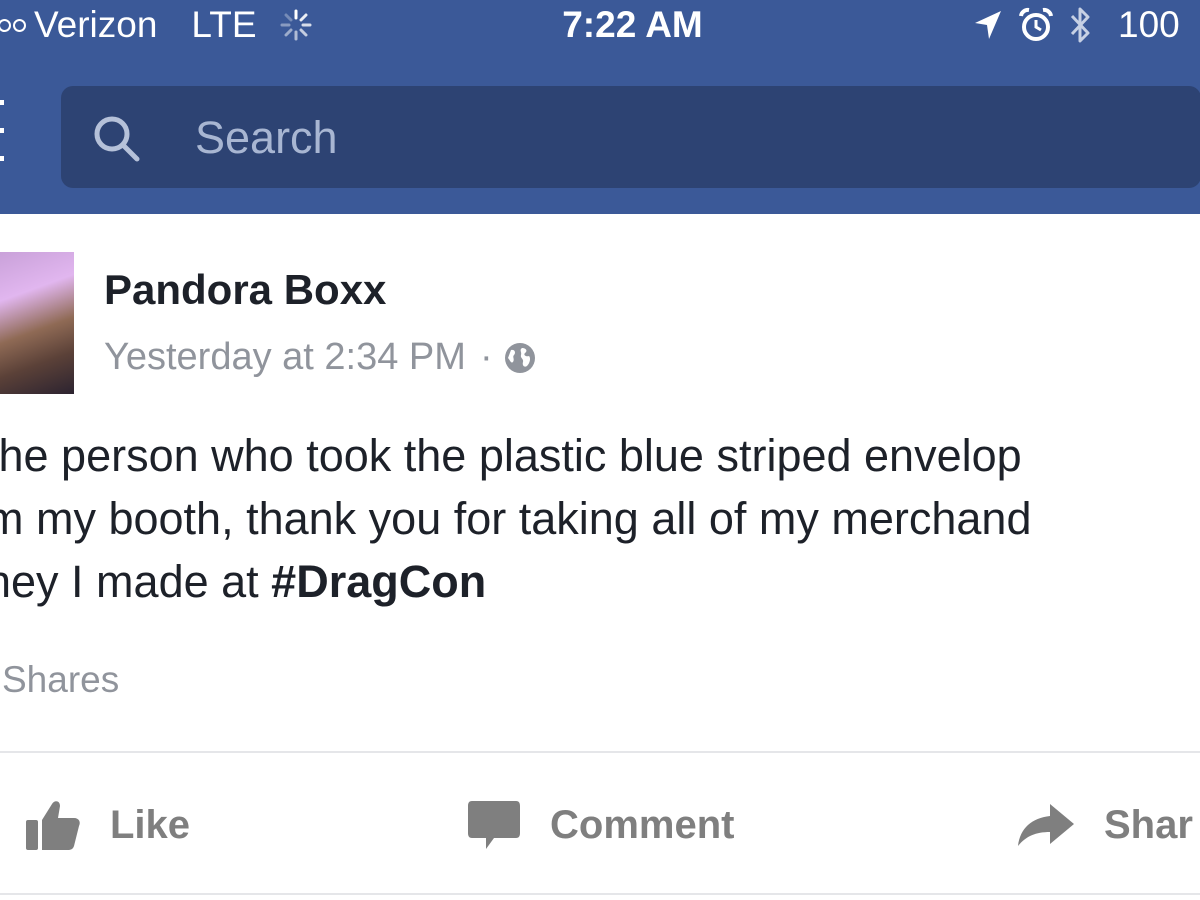  What do you see at coordinates (1080, 25) in the screenshot?
I see `bluetooth-icon` at bounding box center [1080, 25].